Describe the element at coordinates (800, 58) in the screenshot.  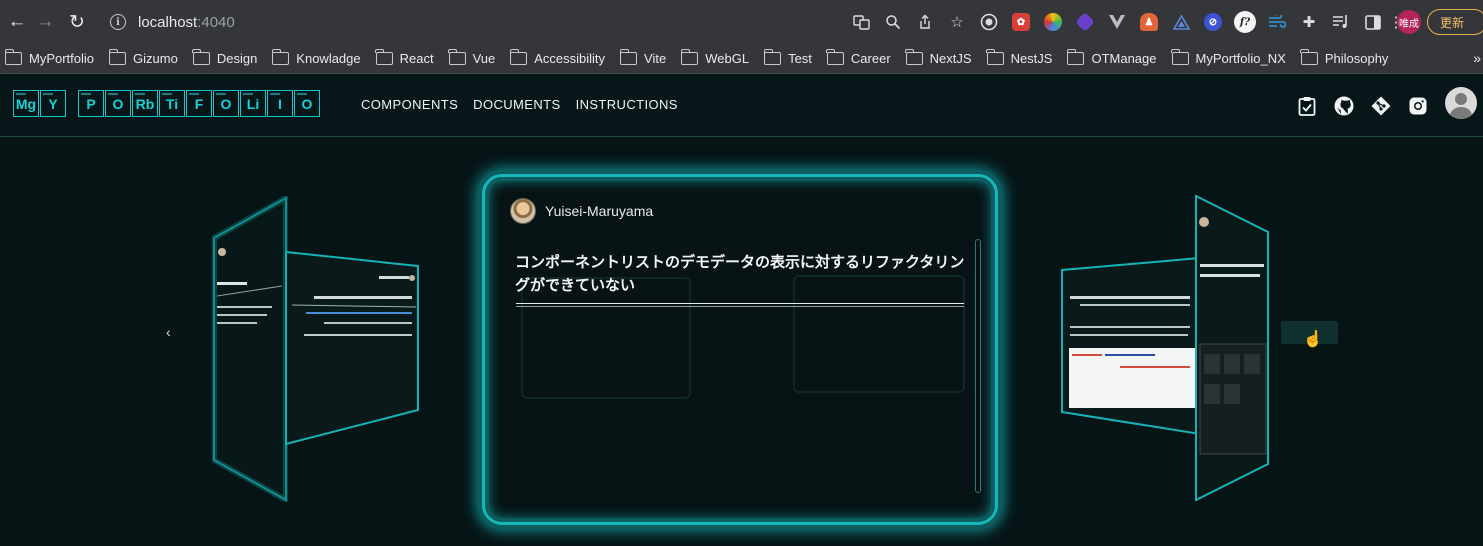
I see `bookmark-label: Test` at that location.